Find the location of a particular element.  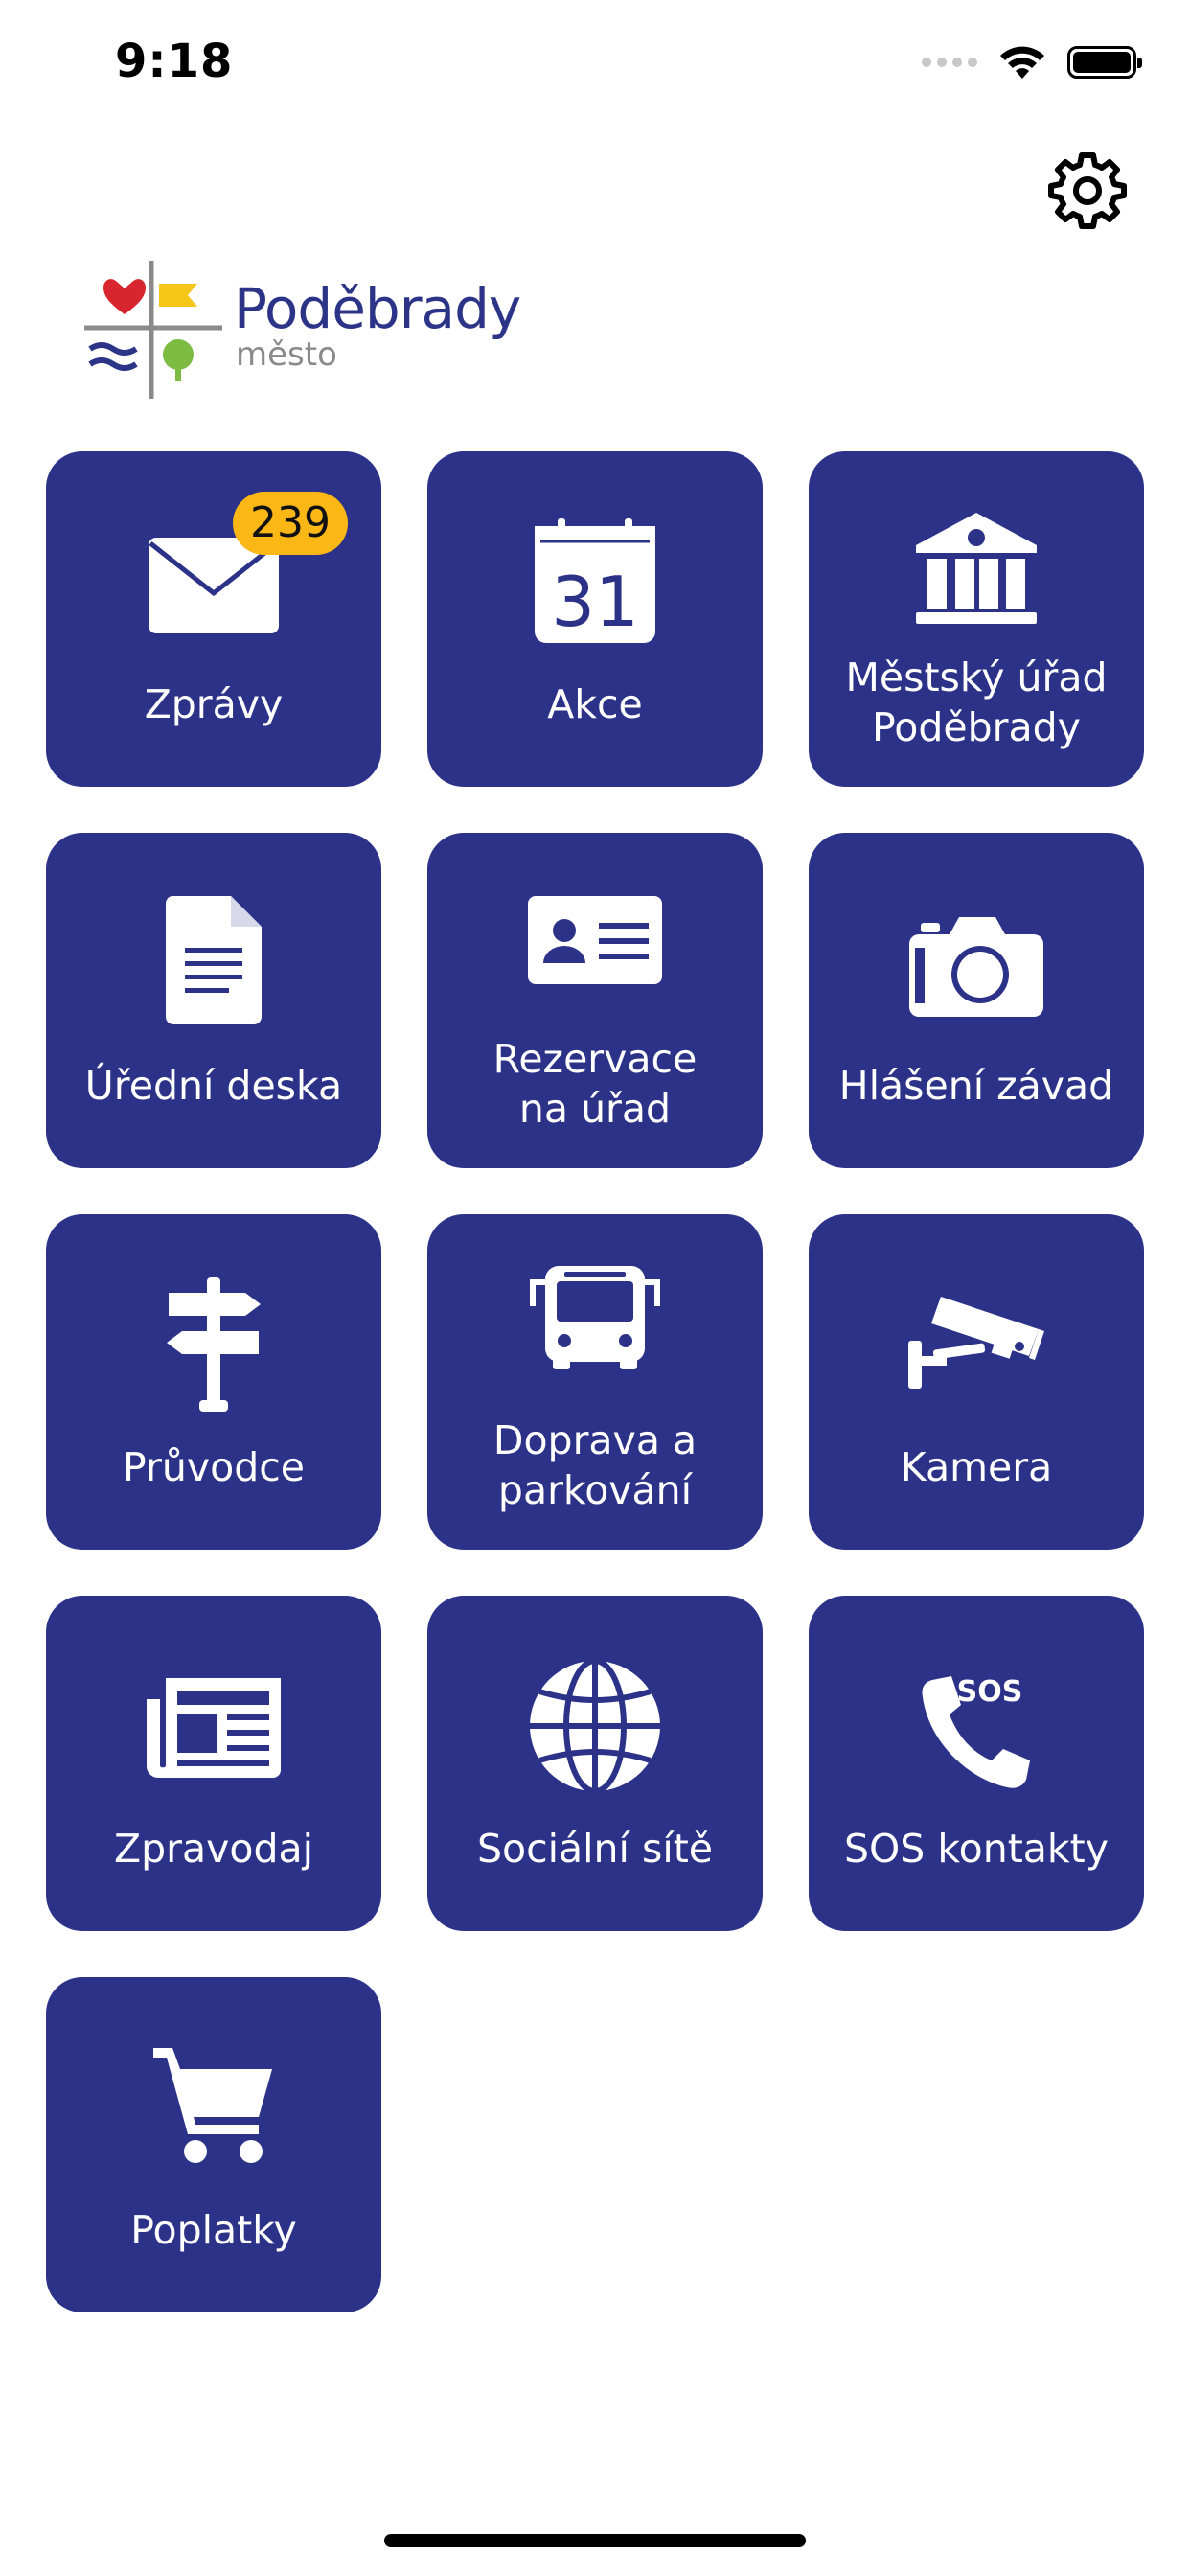

unread-count-badge: 239 is located at coordinates (290, 523).